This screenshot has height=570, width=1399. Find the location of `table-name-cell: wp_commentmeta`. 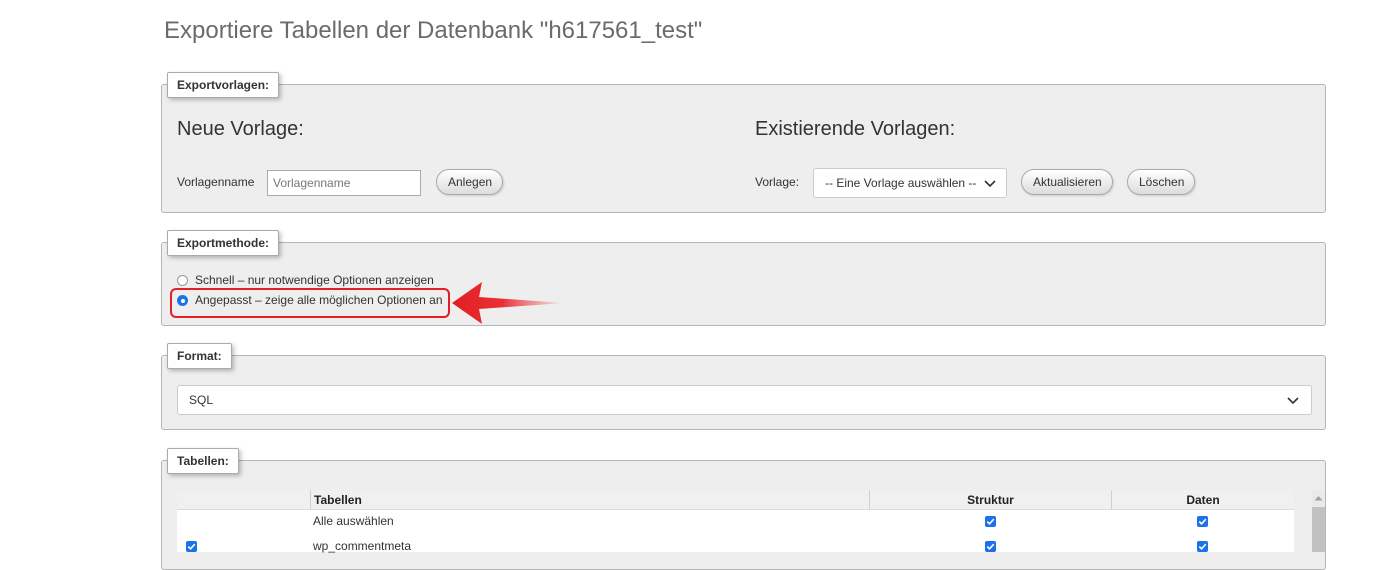

table-name-cell: wp_commentmeta is located at coordinates (362, 546).